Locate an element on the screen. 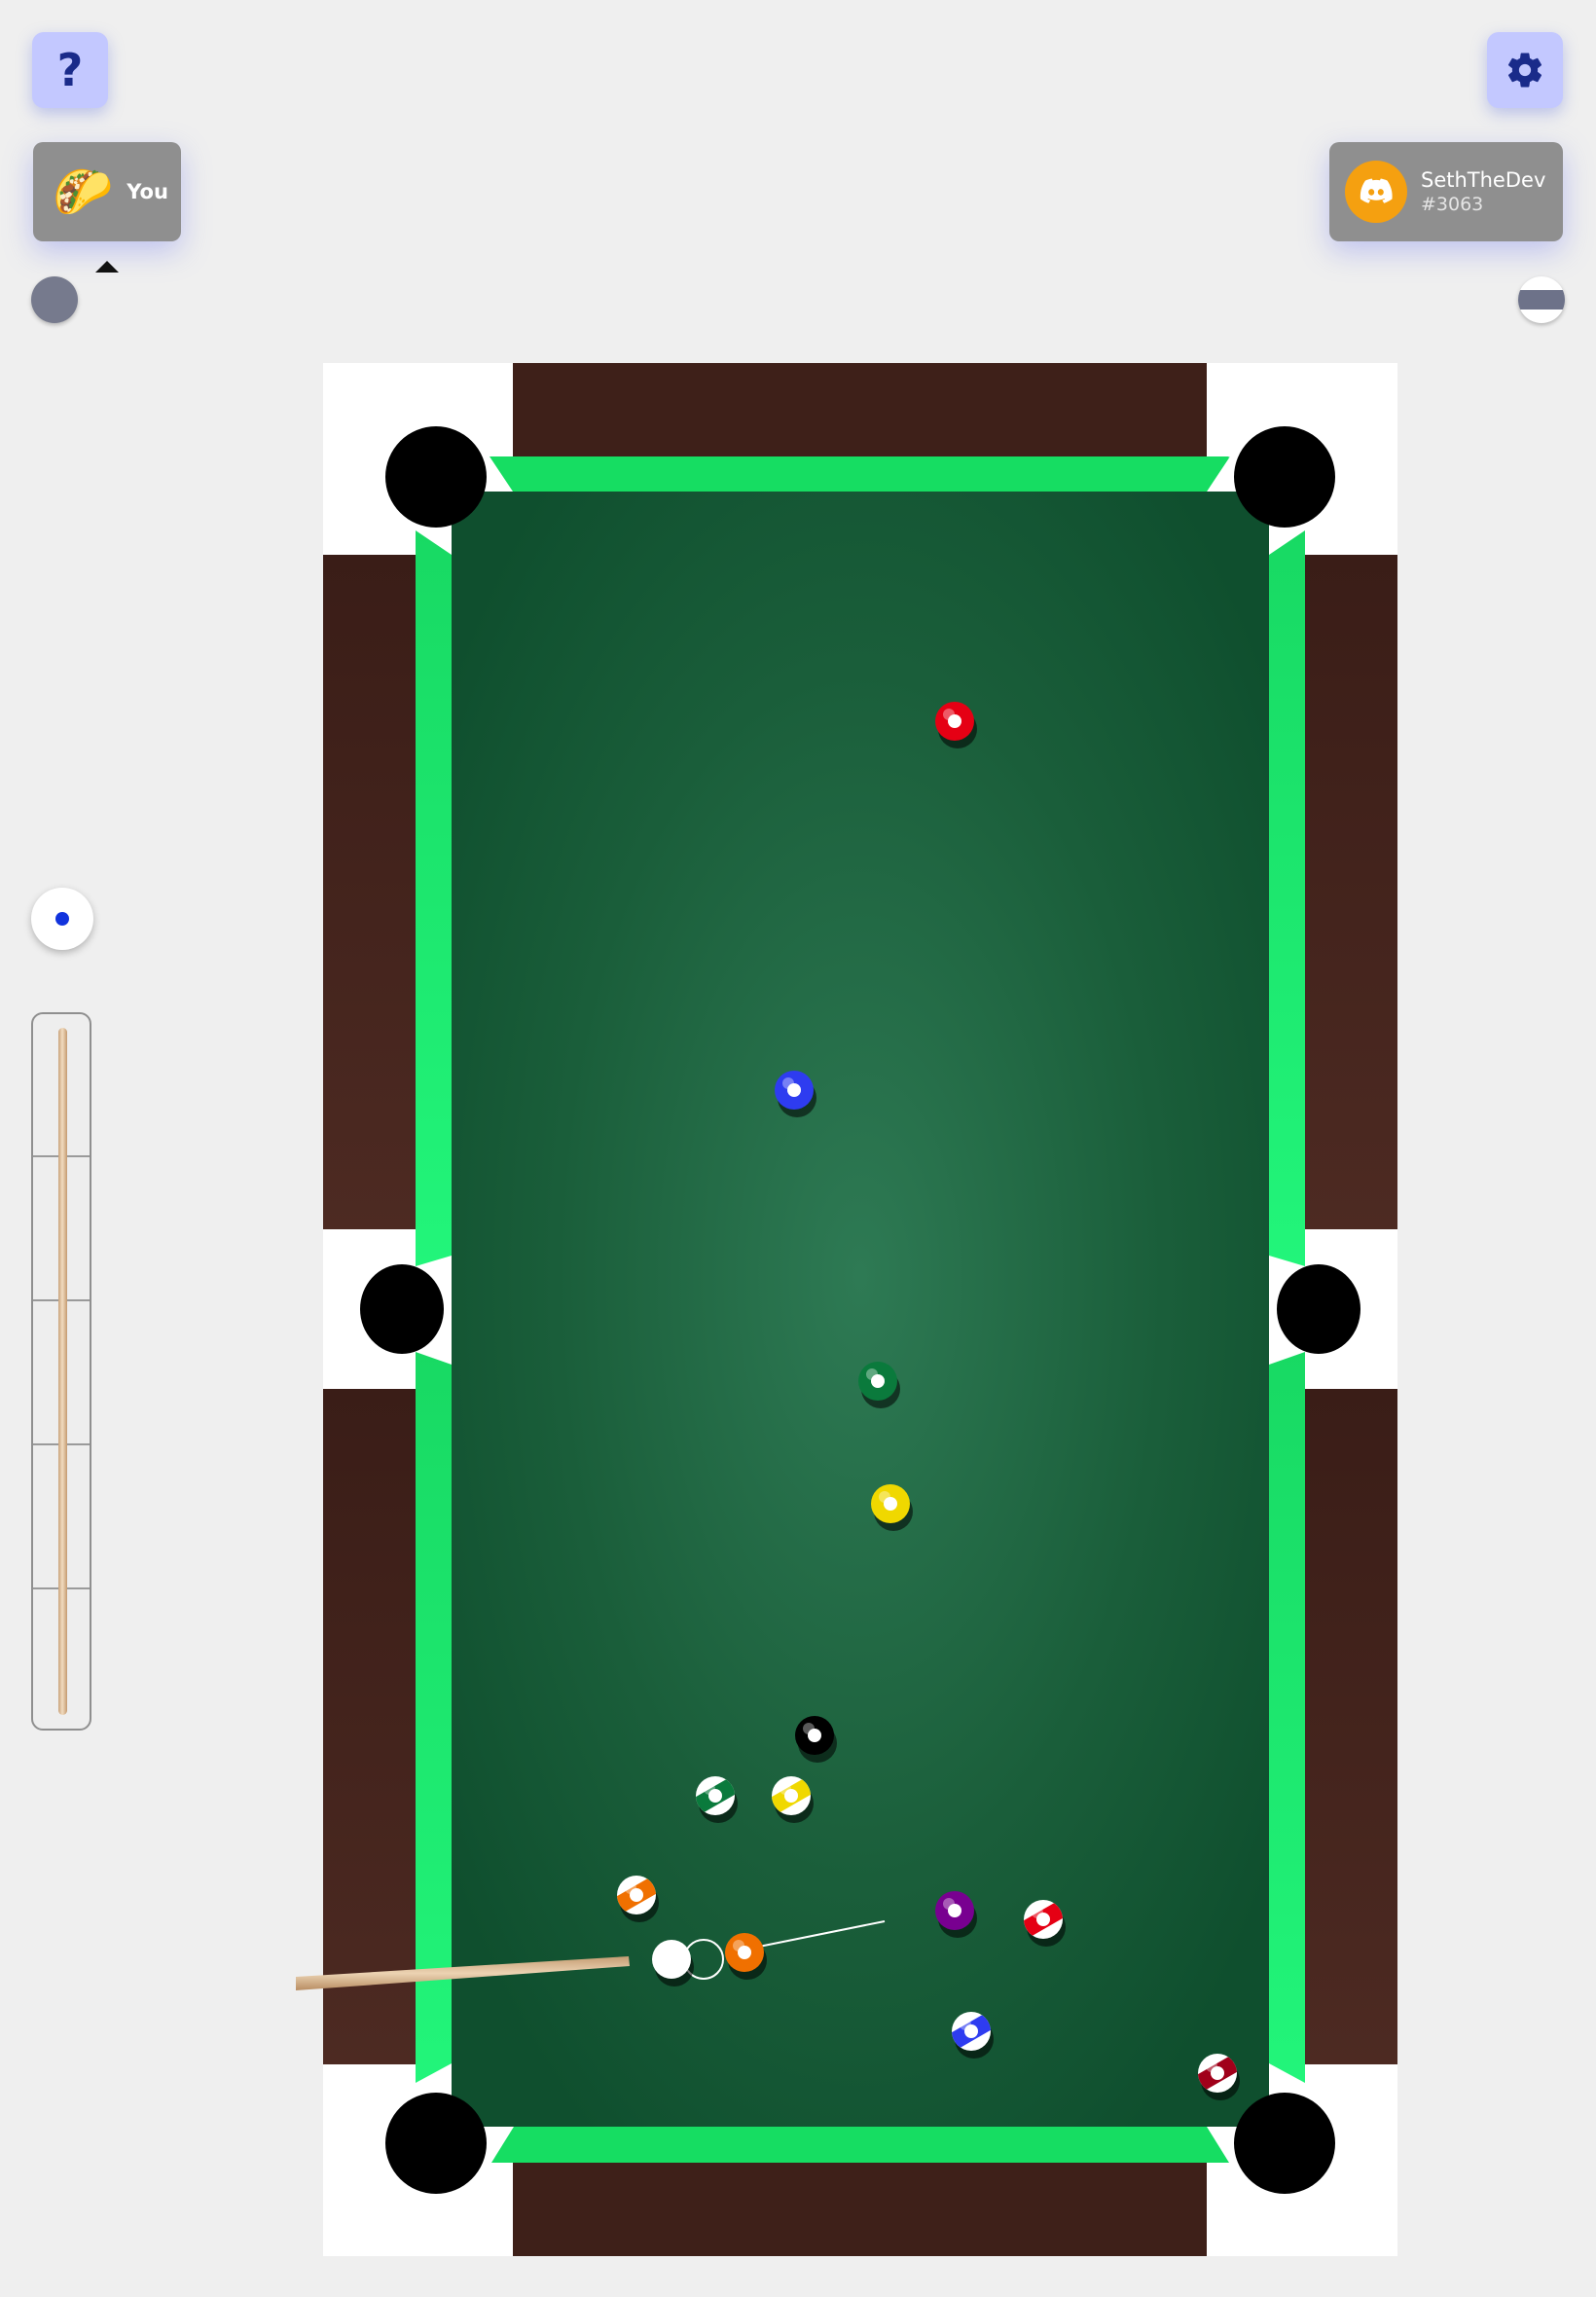  pocket-top-left-icon is located at coordinates (436, 477).